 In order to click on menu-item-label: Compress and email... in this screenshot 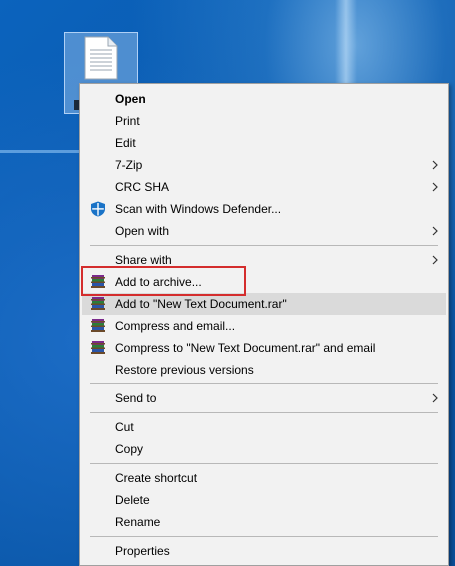, I will do `click(175, 326)`.